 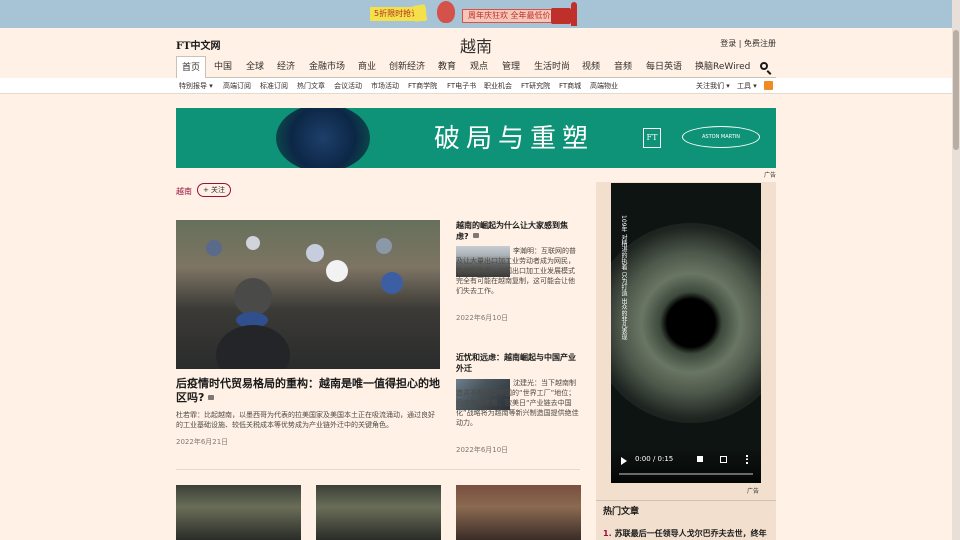 What do you see at coordinates (561, 16) in the screenshot?
I see `bus-icon` at bounding box center [561, 16].